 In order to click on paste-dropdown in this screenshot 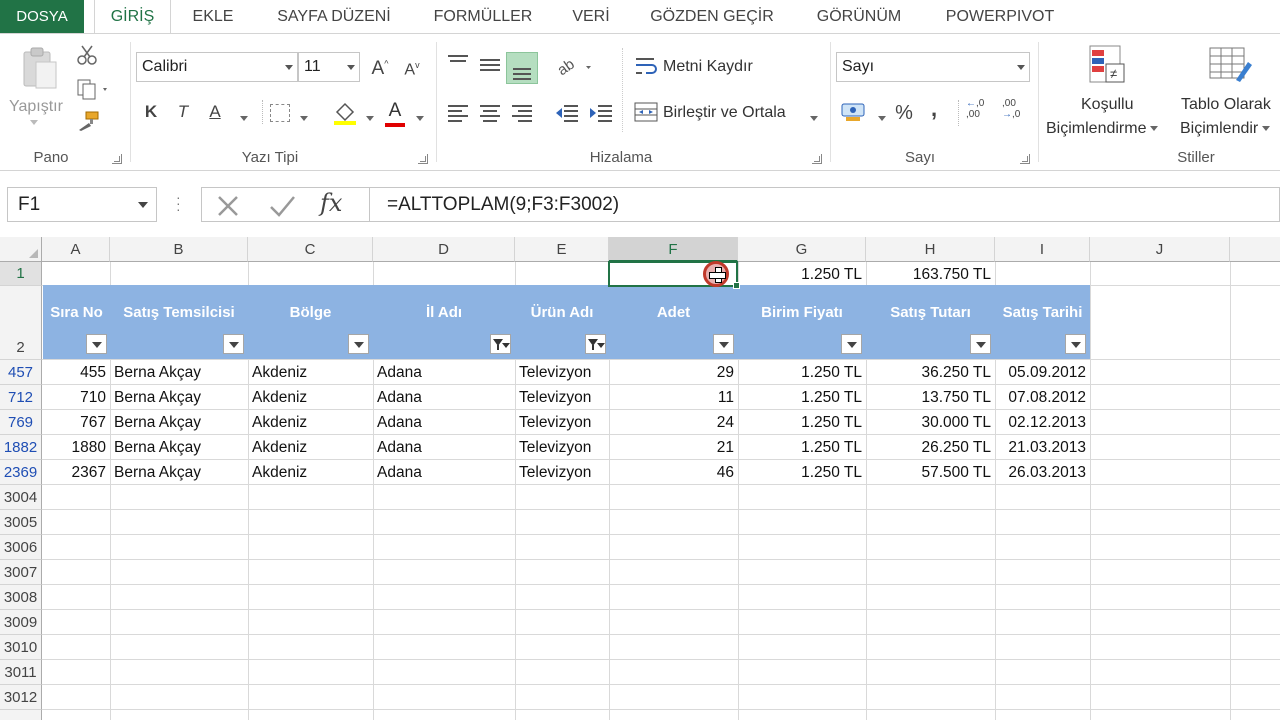, I will do `click(34, 122)`.